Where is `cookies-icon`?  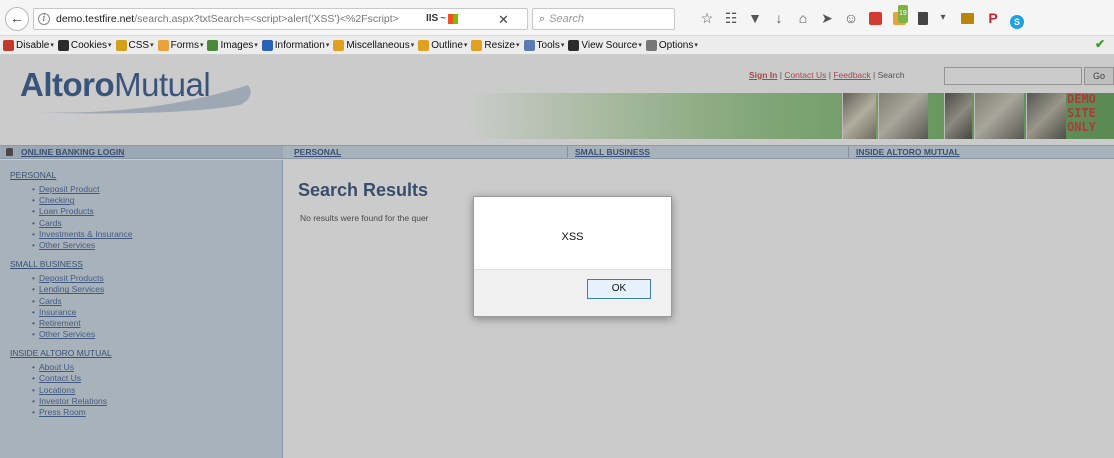 cookies-icon is located at coordinates (63, 45).